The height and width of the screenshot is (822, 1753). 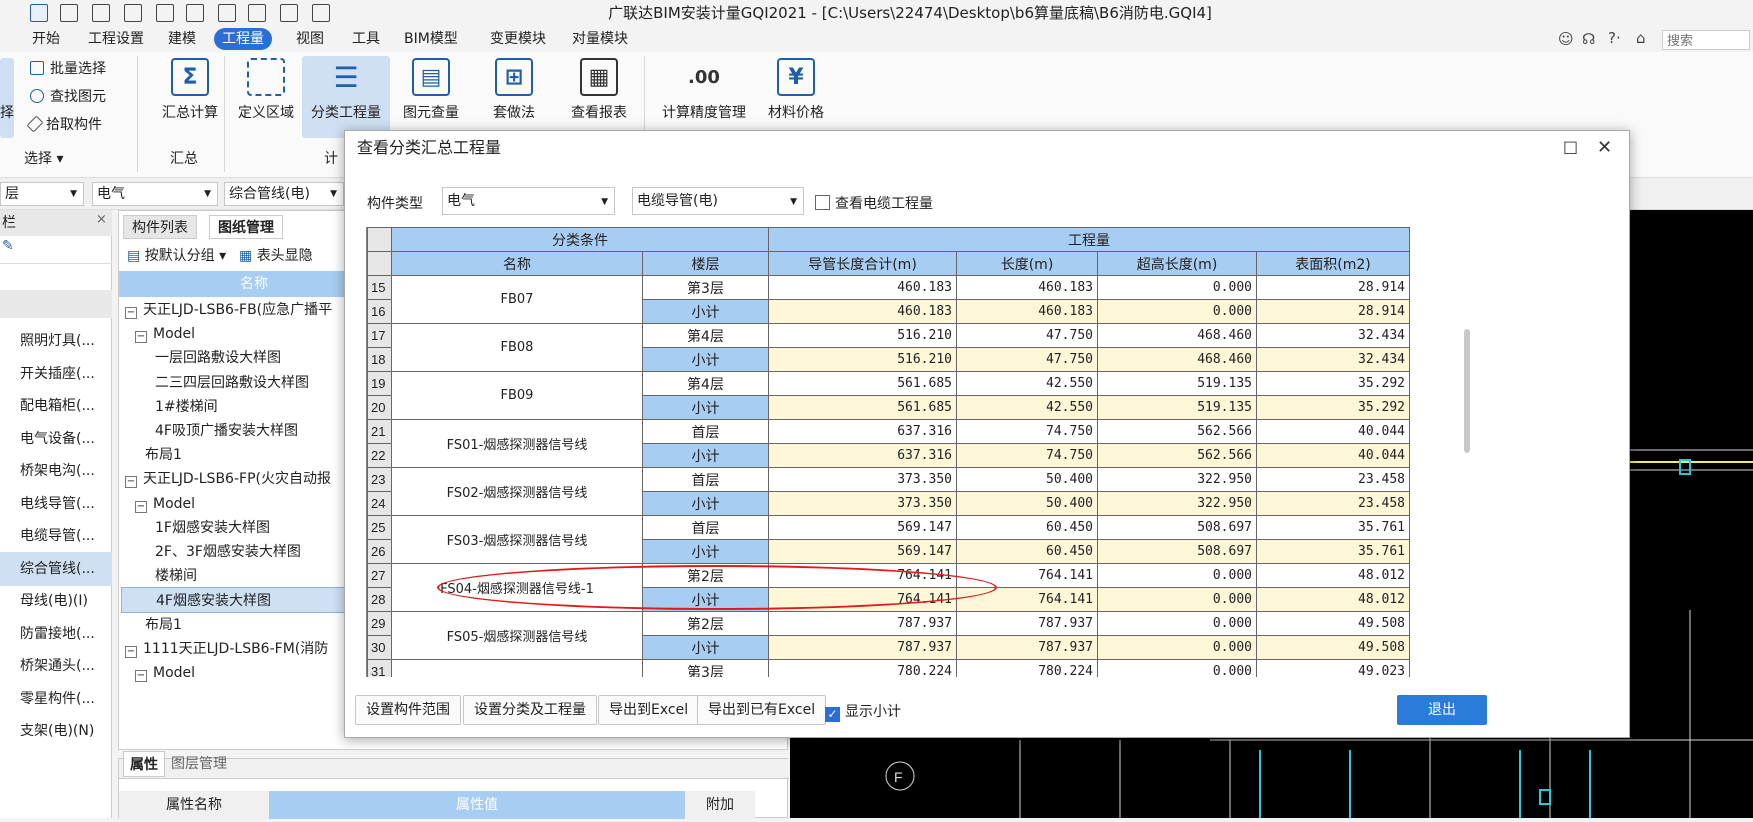 I want to click on group-by-default-button: ▤ 按默认分组 ▾, so click(x=176, y=255).